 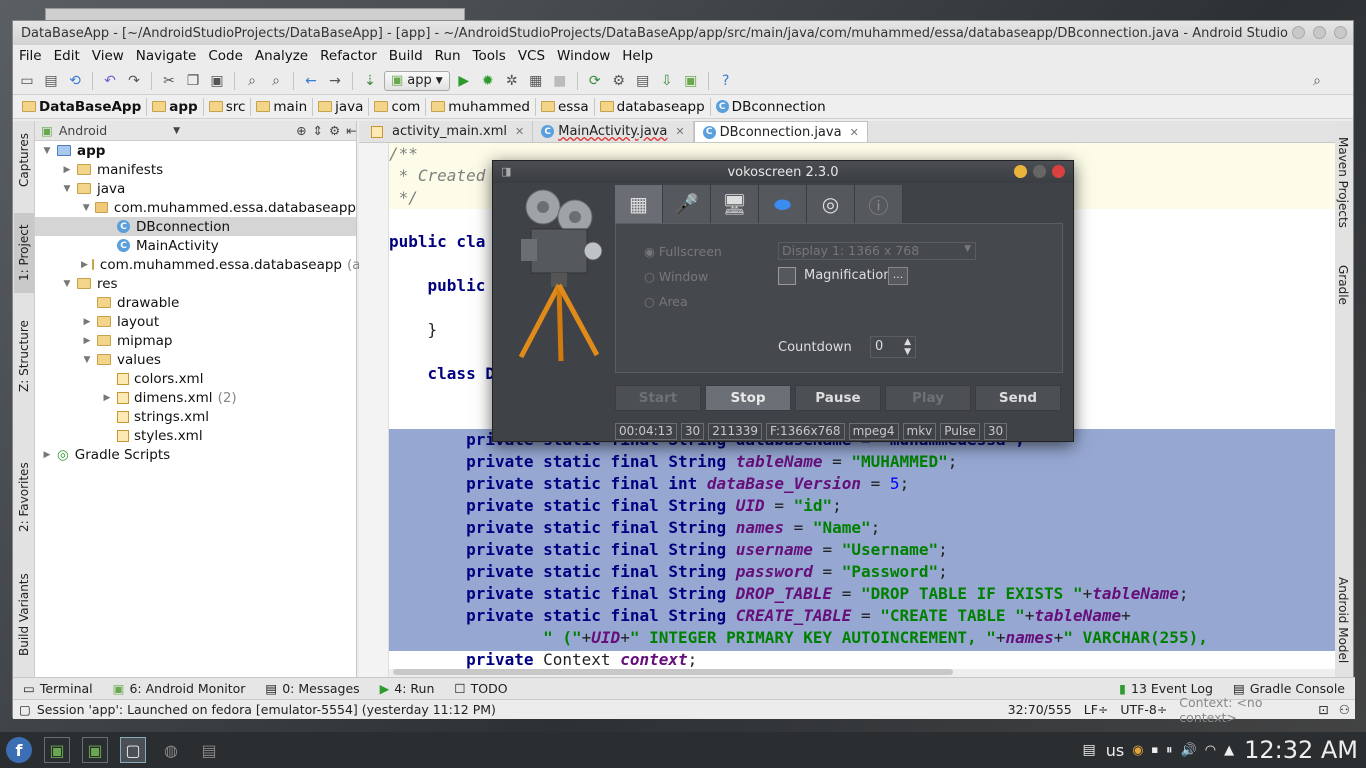 What do you see at coordinates (195, 150) in the screenshot?
I see `tree-item: ▼ app` at bounding box center [195, 150].